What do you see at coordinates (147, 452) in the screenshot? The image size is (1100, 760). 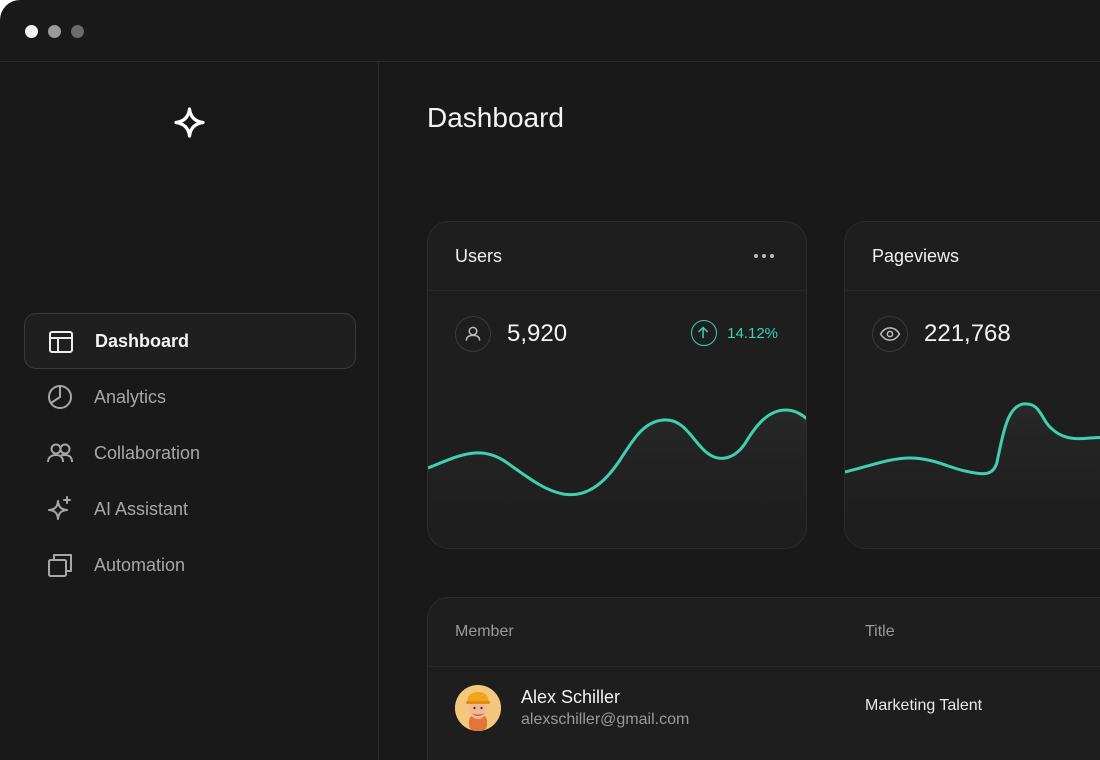 I see `sidebar-item-label: Collaboration` at bounding box center [147, 452].